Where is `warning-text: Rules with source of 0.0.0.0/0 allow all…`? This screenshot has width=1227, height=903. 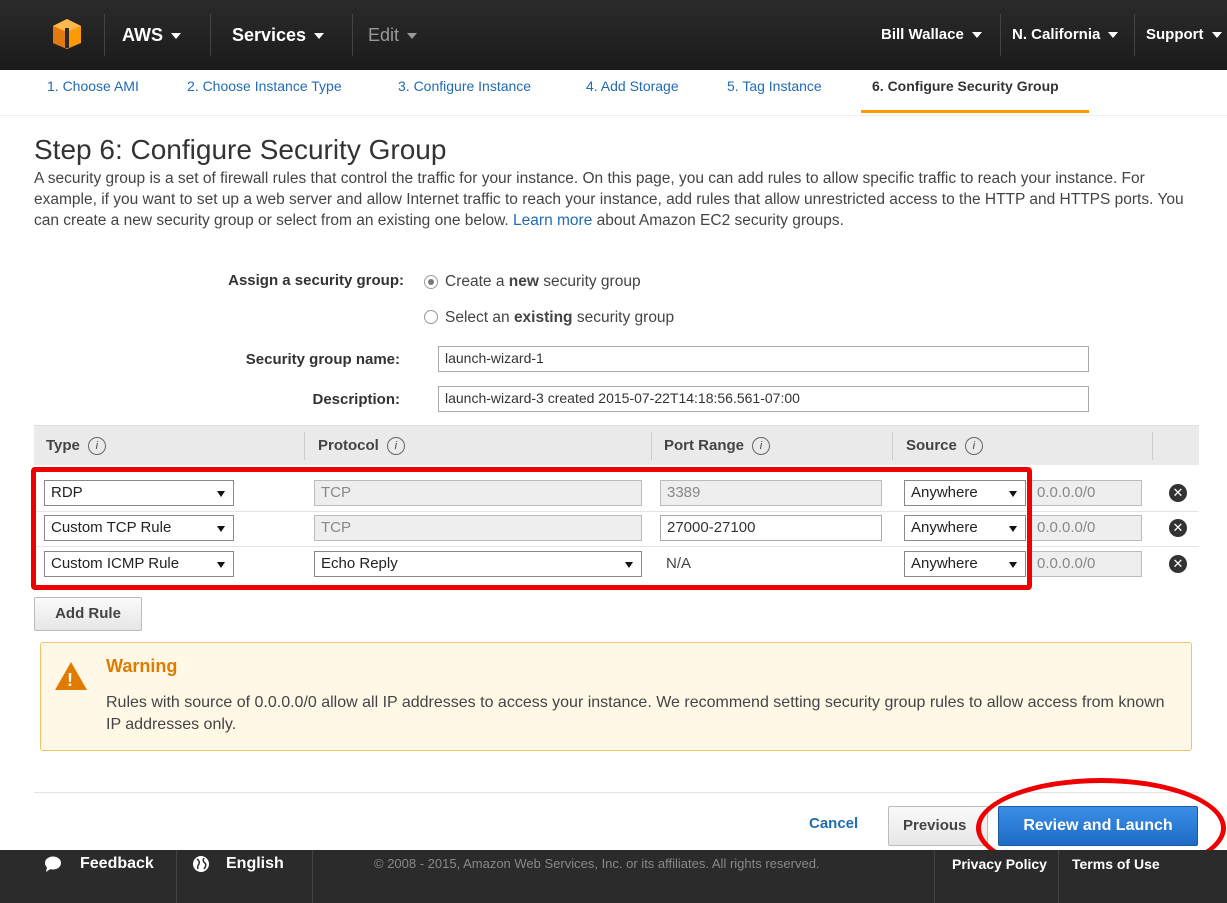
warning-text: Rules with source of 0.0.0.0/0 allow all… is located at coordinates (635, 713).